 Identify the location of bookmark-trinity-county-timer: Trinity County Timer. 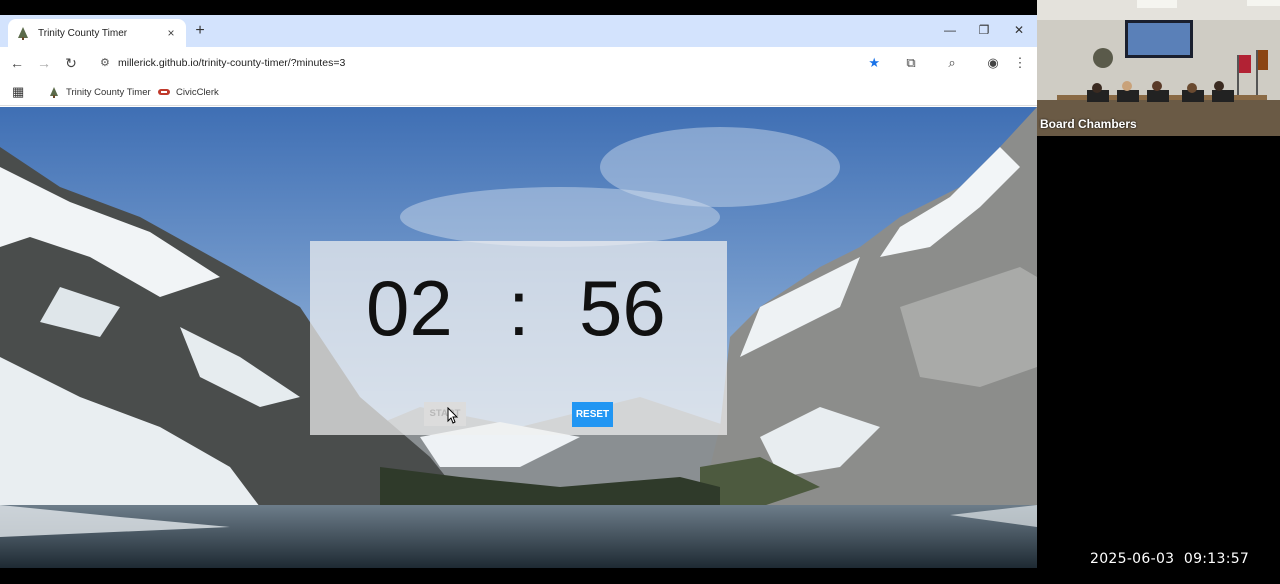
(99, 92).